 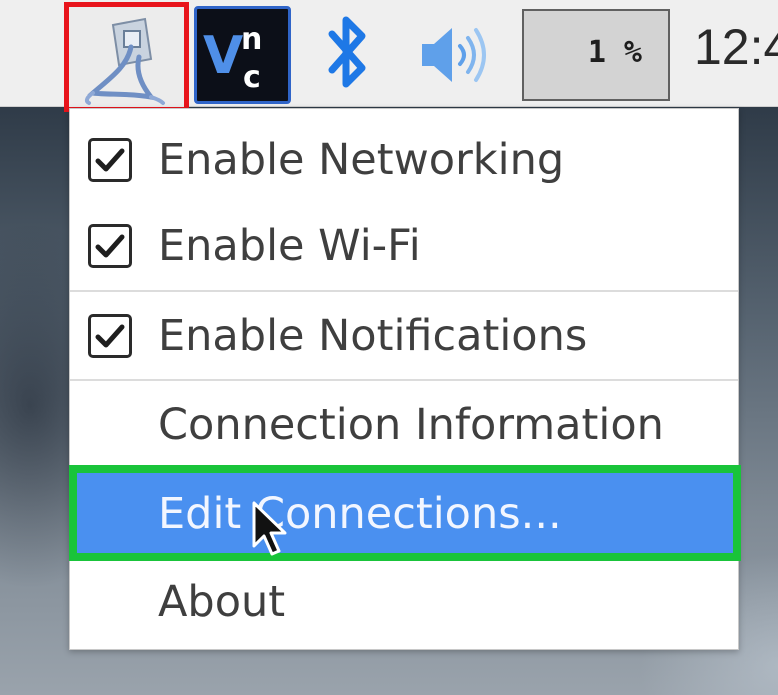 I want to click on menu-item-enable-networking: Enable Networking, so click(x=404, y=160).